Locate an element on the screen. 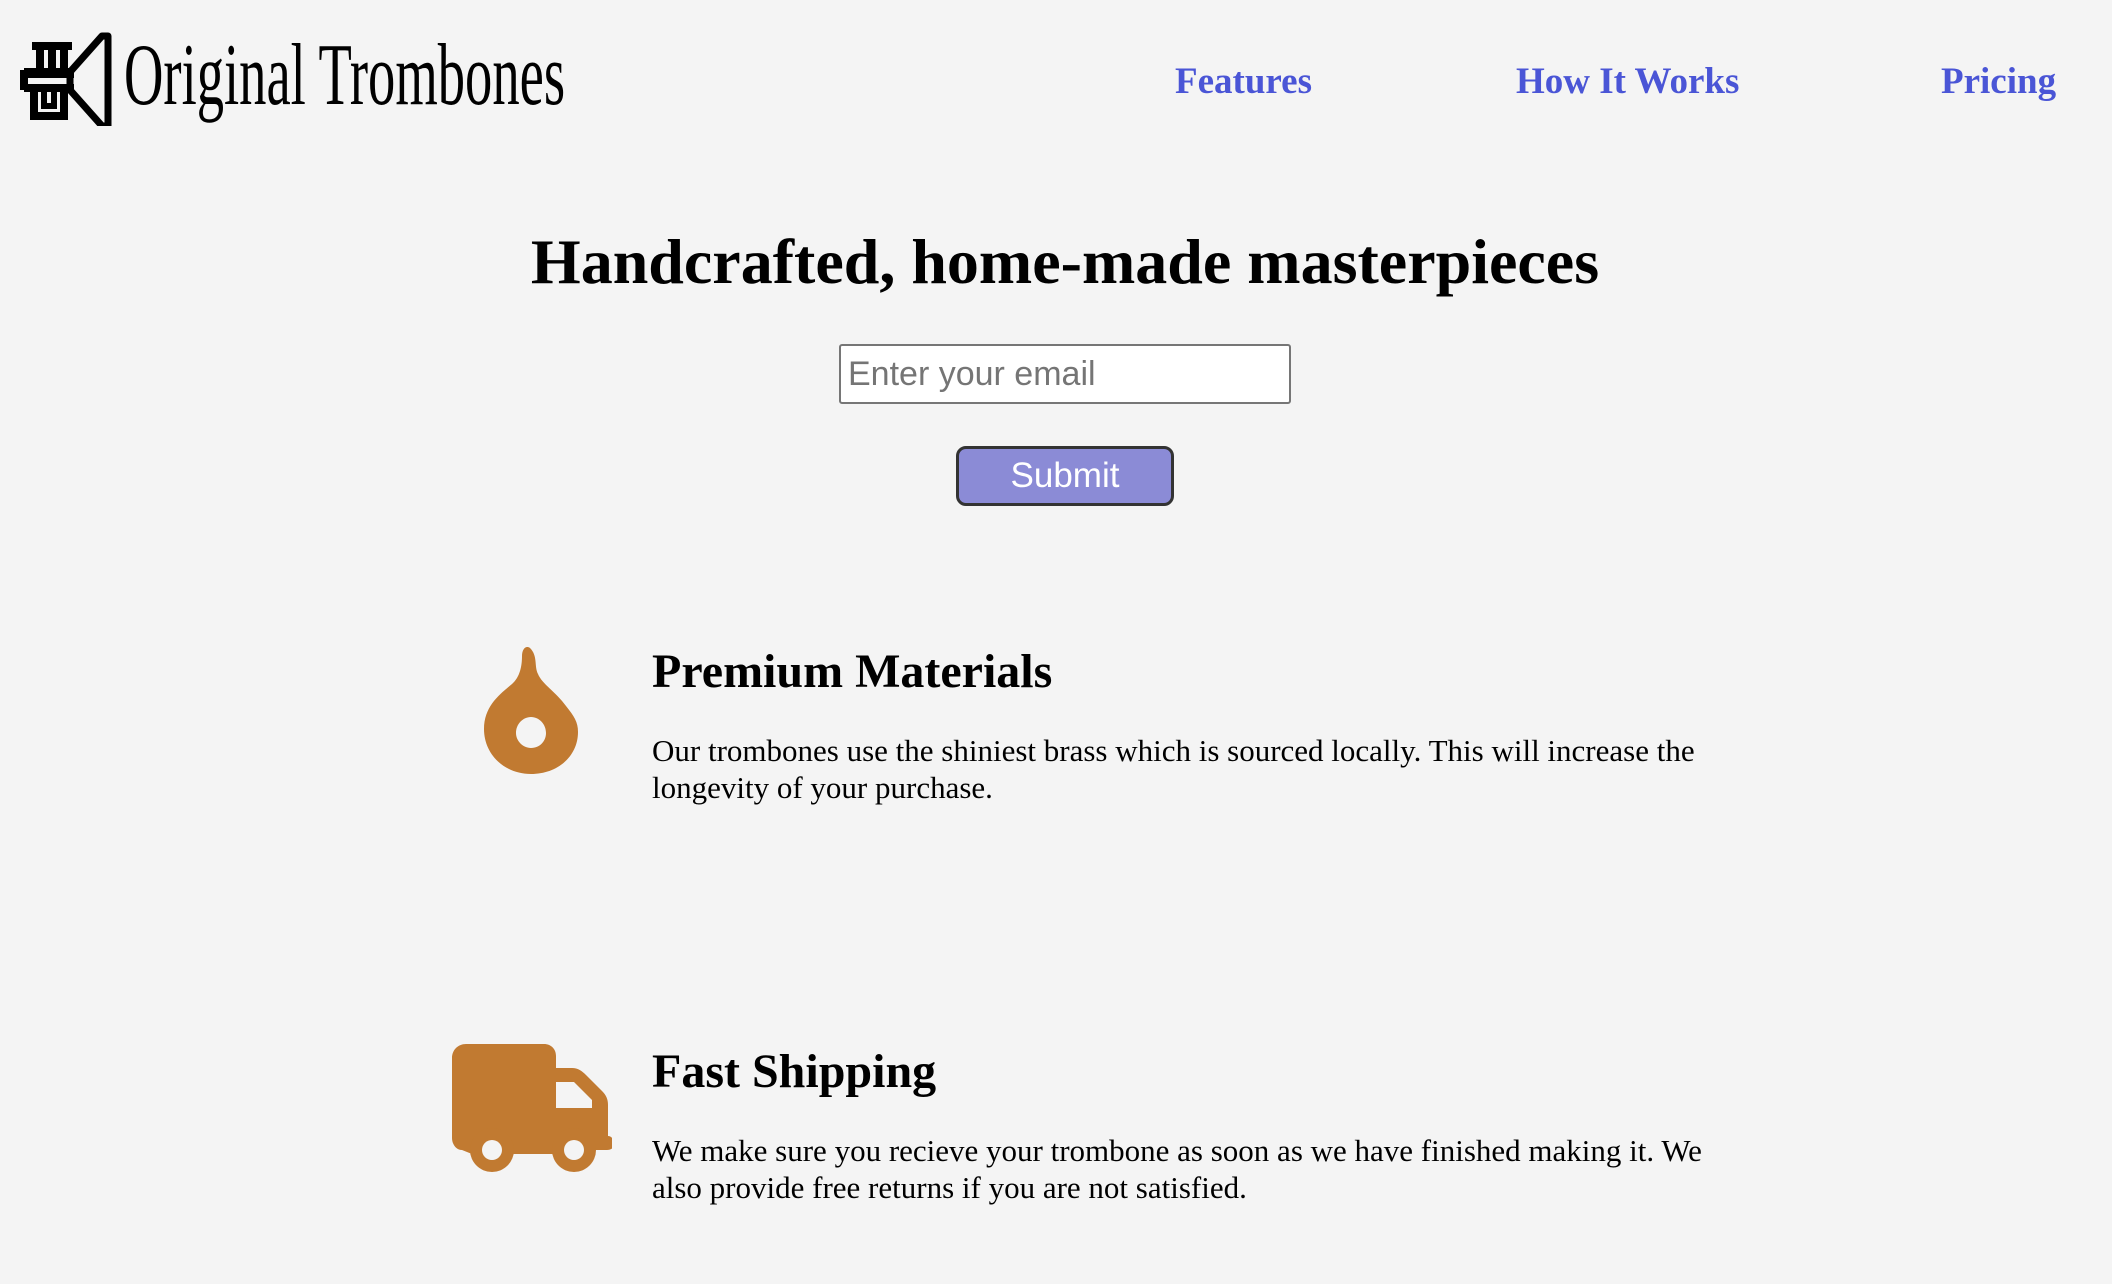  email-input is located at coordinates (1065, 374).